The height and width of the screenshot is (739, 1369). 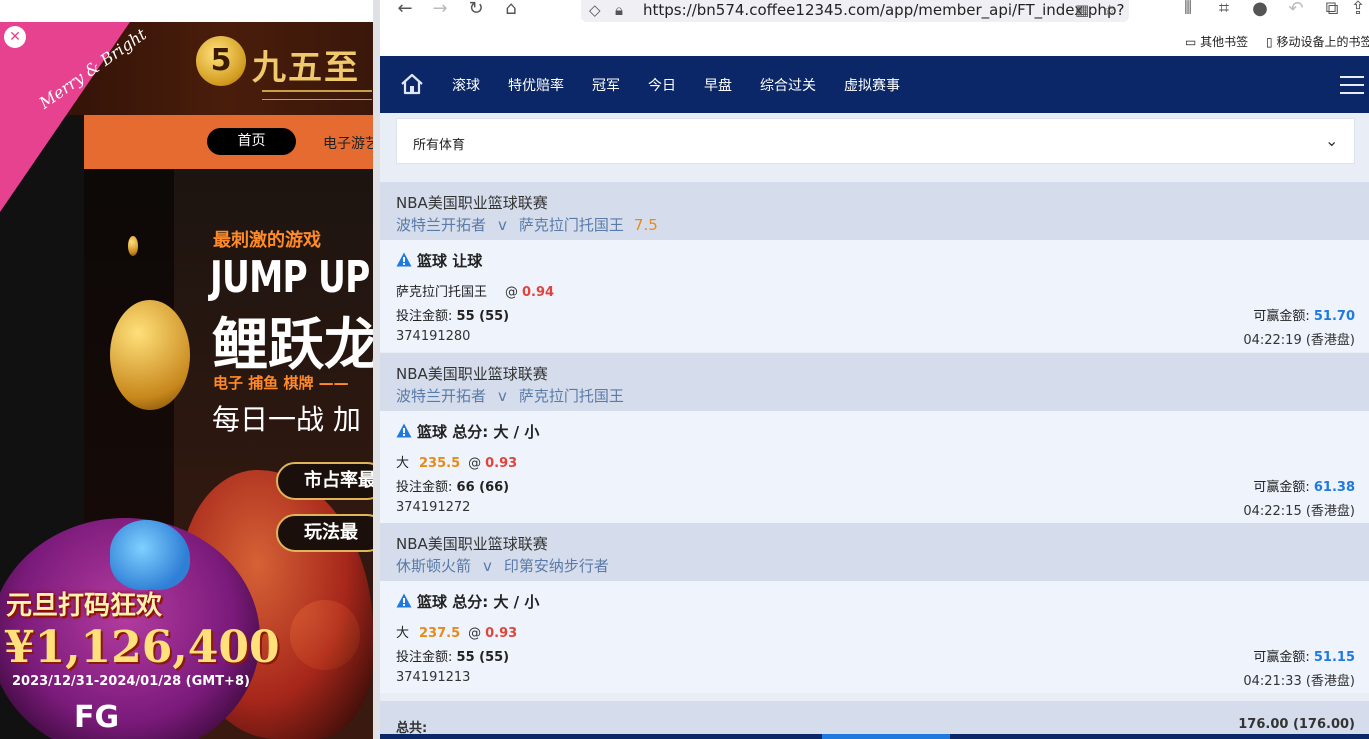 What do you see at coordinates (466, 85) in the screenshot?
I see `tab-live: 滚球` at bounding box center [466, 85].